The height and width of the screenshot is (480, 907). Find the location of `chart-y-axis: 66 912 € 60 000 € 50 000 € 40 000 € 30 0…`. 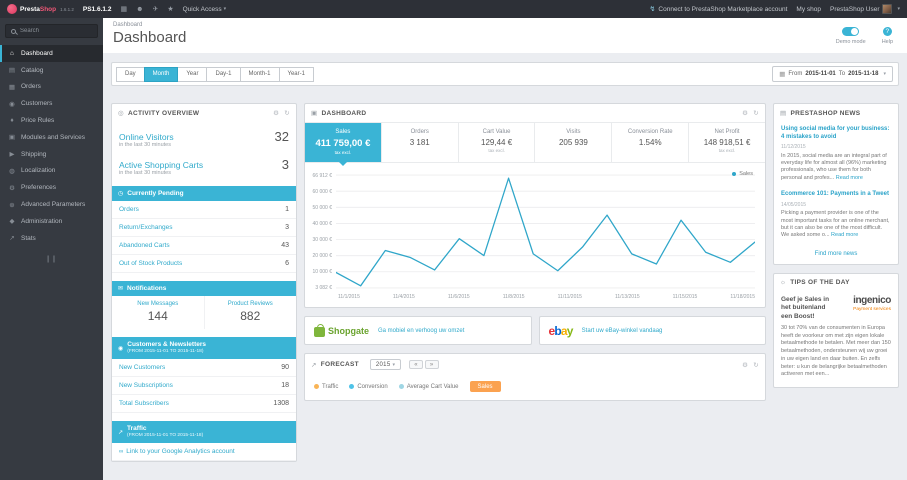

chart-y-axis: 66 912 € 60 000 € 50 000 € 40 000 € 30 0… is located at coordinates (322, 232).